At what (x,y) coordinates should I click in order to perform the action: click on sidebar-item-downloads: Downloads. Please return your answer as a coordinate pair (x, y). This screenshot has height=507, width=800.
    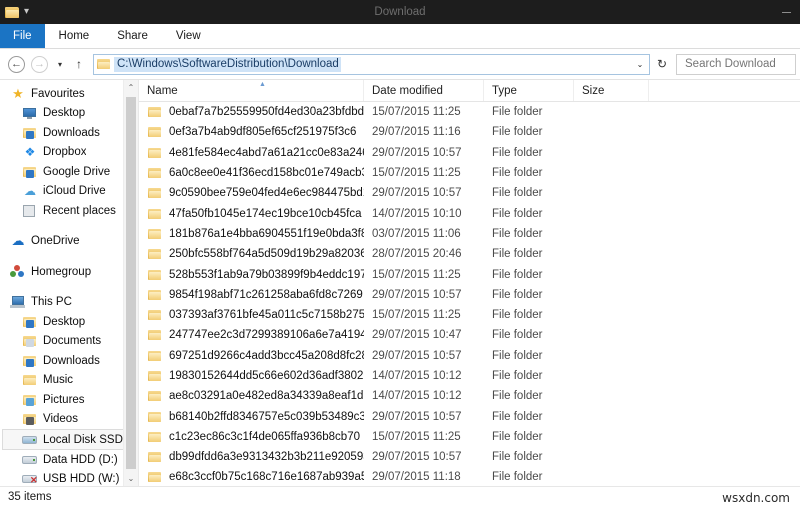
    Looking at the image, I should click on (69, 361).